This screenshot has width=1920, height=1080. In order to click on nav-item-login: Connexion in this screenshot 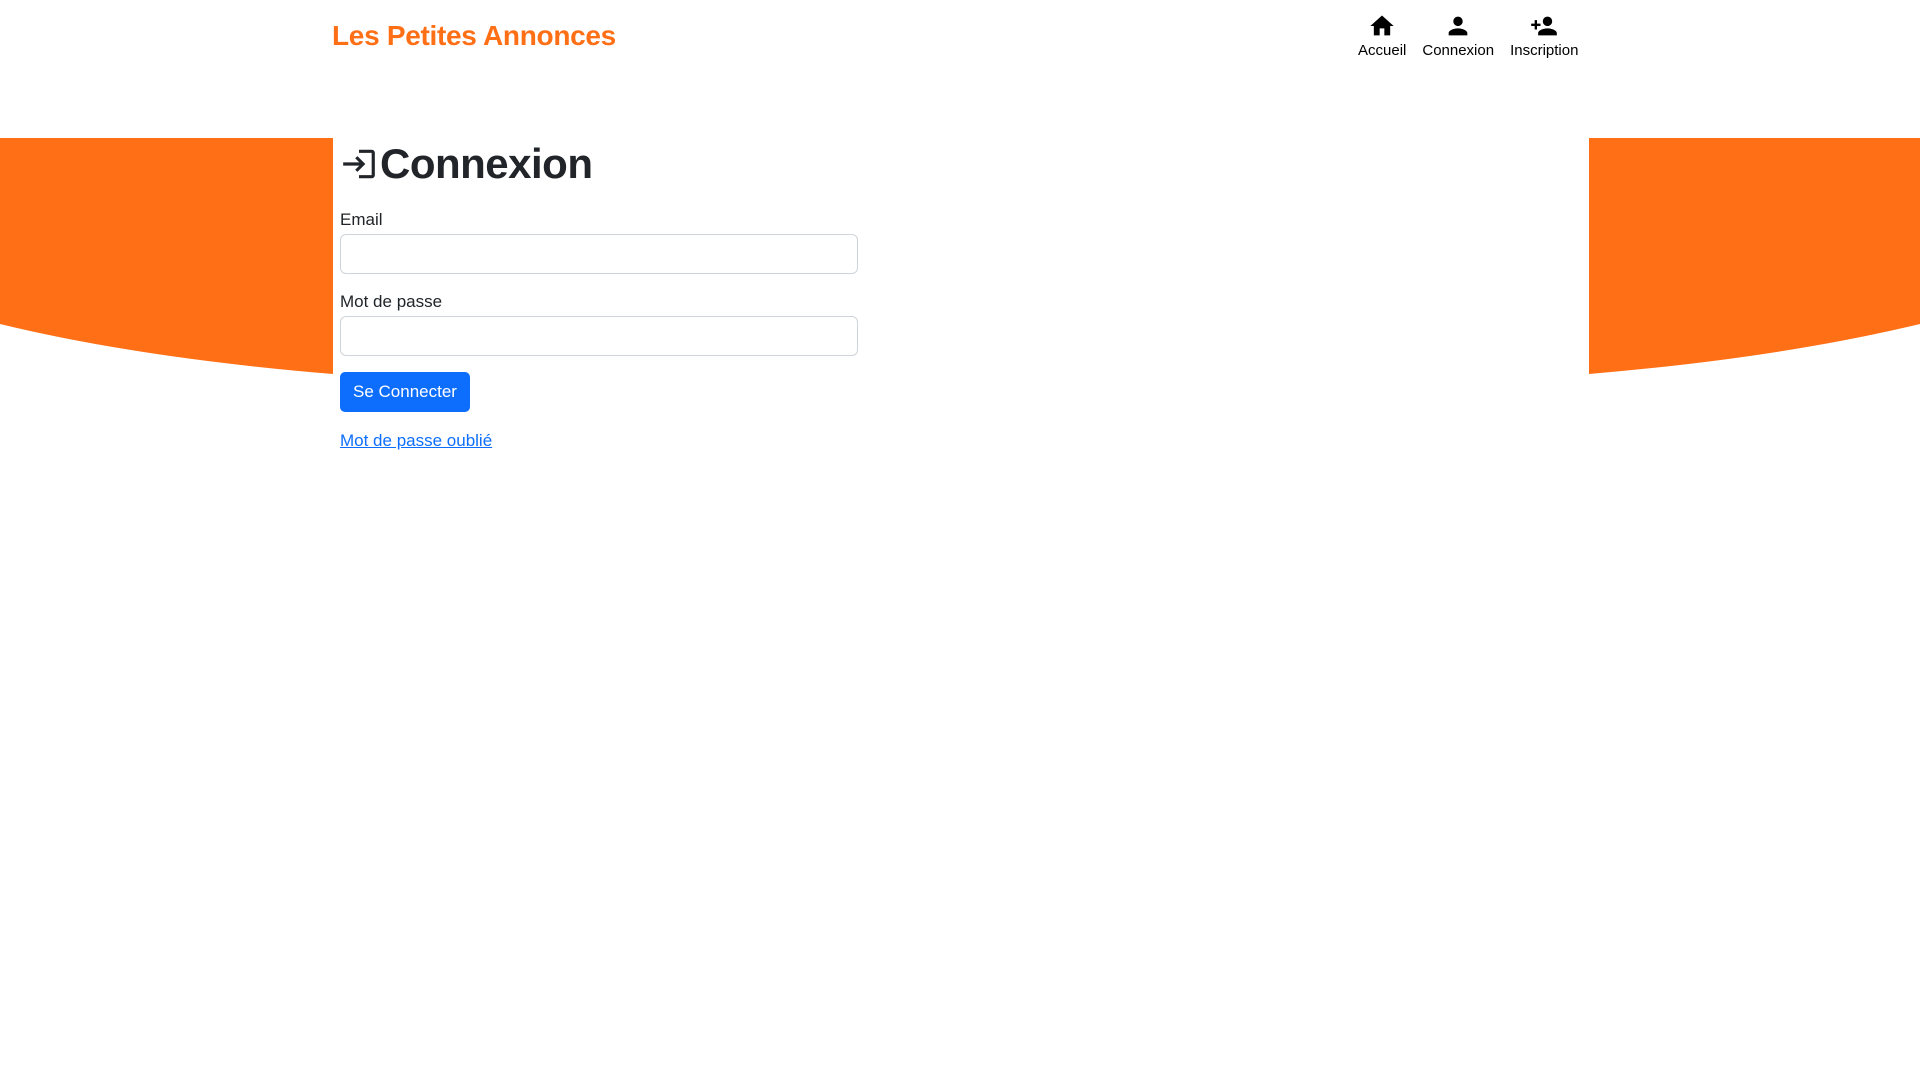, I will do `click(1458, 35)`.